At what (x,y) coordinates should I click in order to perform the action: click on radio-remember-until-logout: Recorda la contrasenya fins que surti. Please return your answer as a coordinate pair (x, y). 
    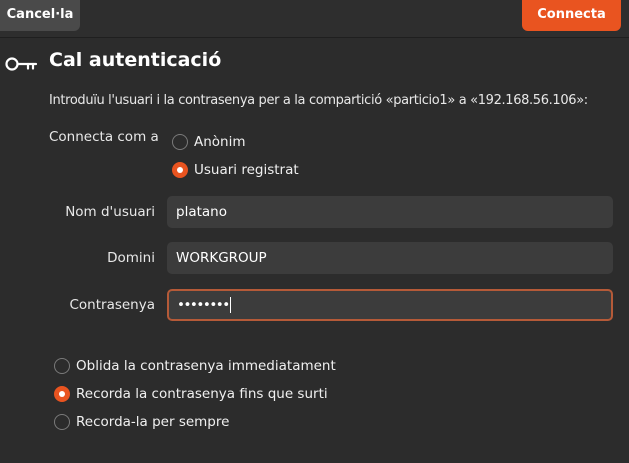
    Looking at the image, I should click on (191, 394).